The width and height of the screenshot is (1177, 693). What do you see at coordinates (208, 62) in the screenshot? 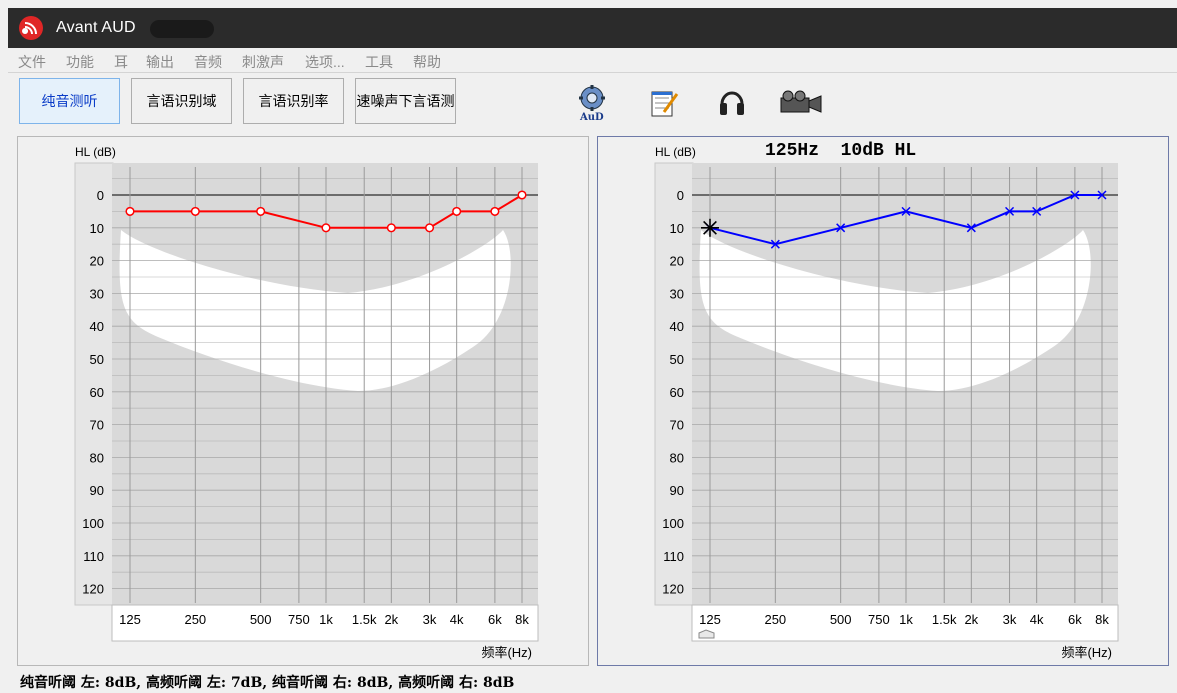
I see `menu-audio: 音频` at bounding box center [208, 62].